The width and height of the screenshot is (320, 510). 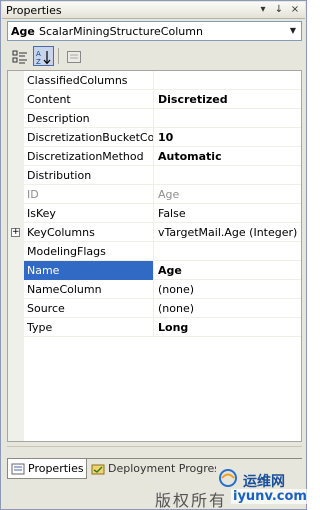 What do you see at coordinates (58, 56) in the screenshot?
I see `toolbar-separator` at bounding box center [58, 56].